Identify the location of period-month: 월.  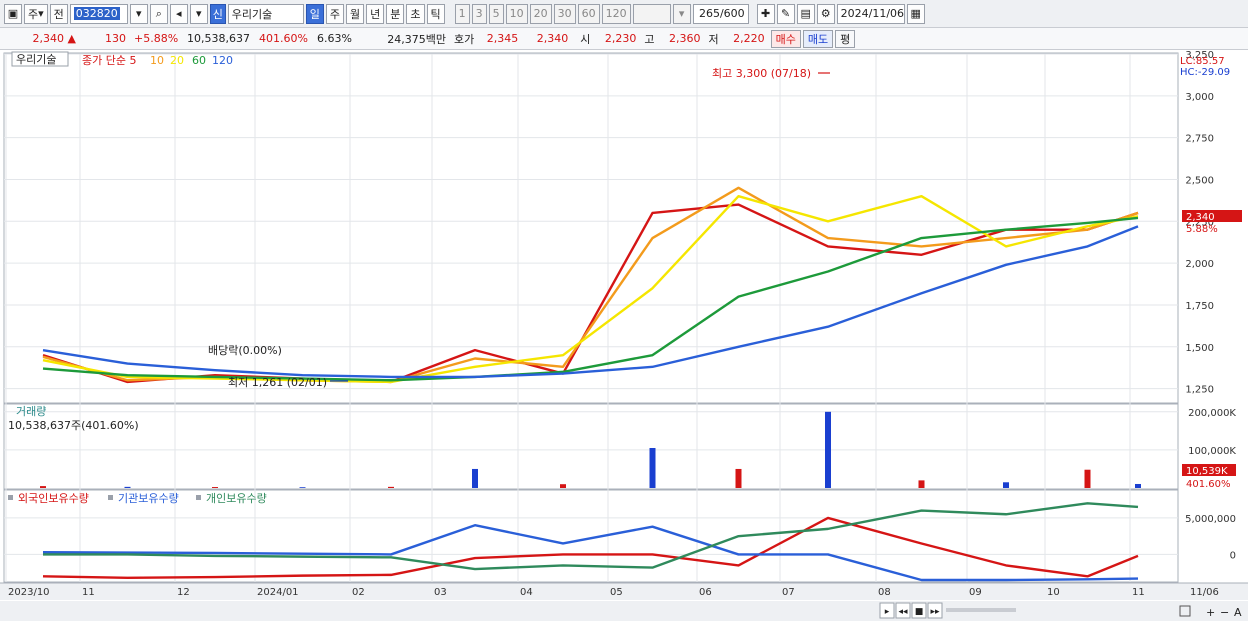
(355, 13).